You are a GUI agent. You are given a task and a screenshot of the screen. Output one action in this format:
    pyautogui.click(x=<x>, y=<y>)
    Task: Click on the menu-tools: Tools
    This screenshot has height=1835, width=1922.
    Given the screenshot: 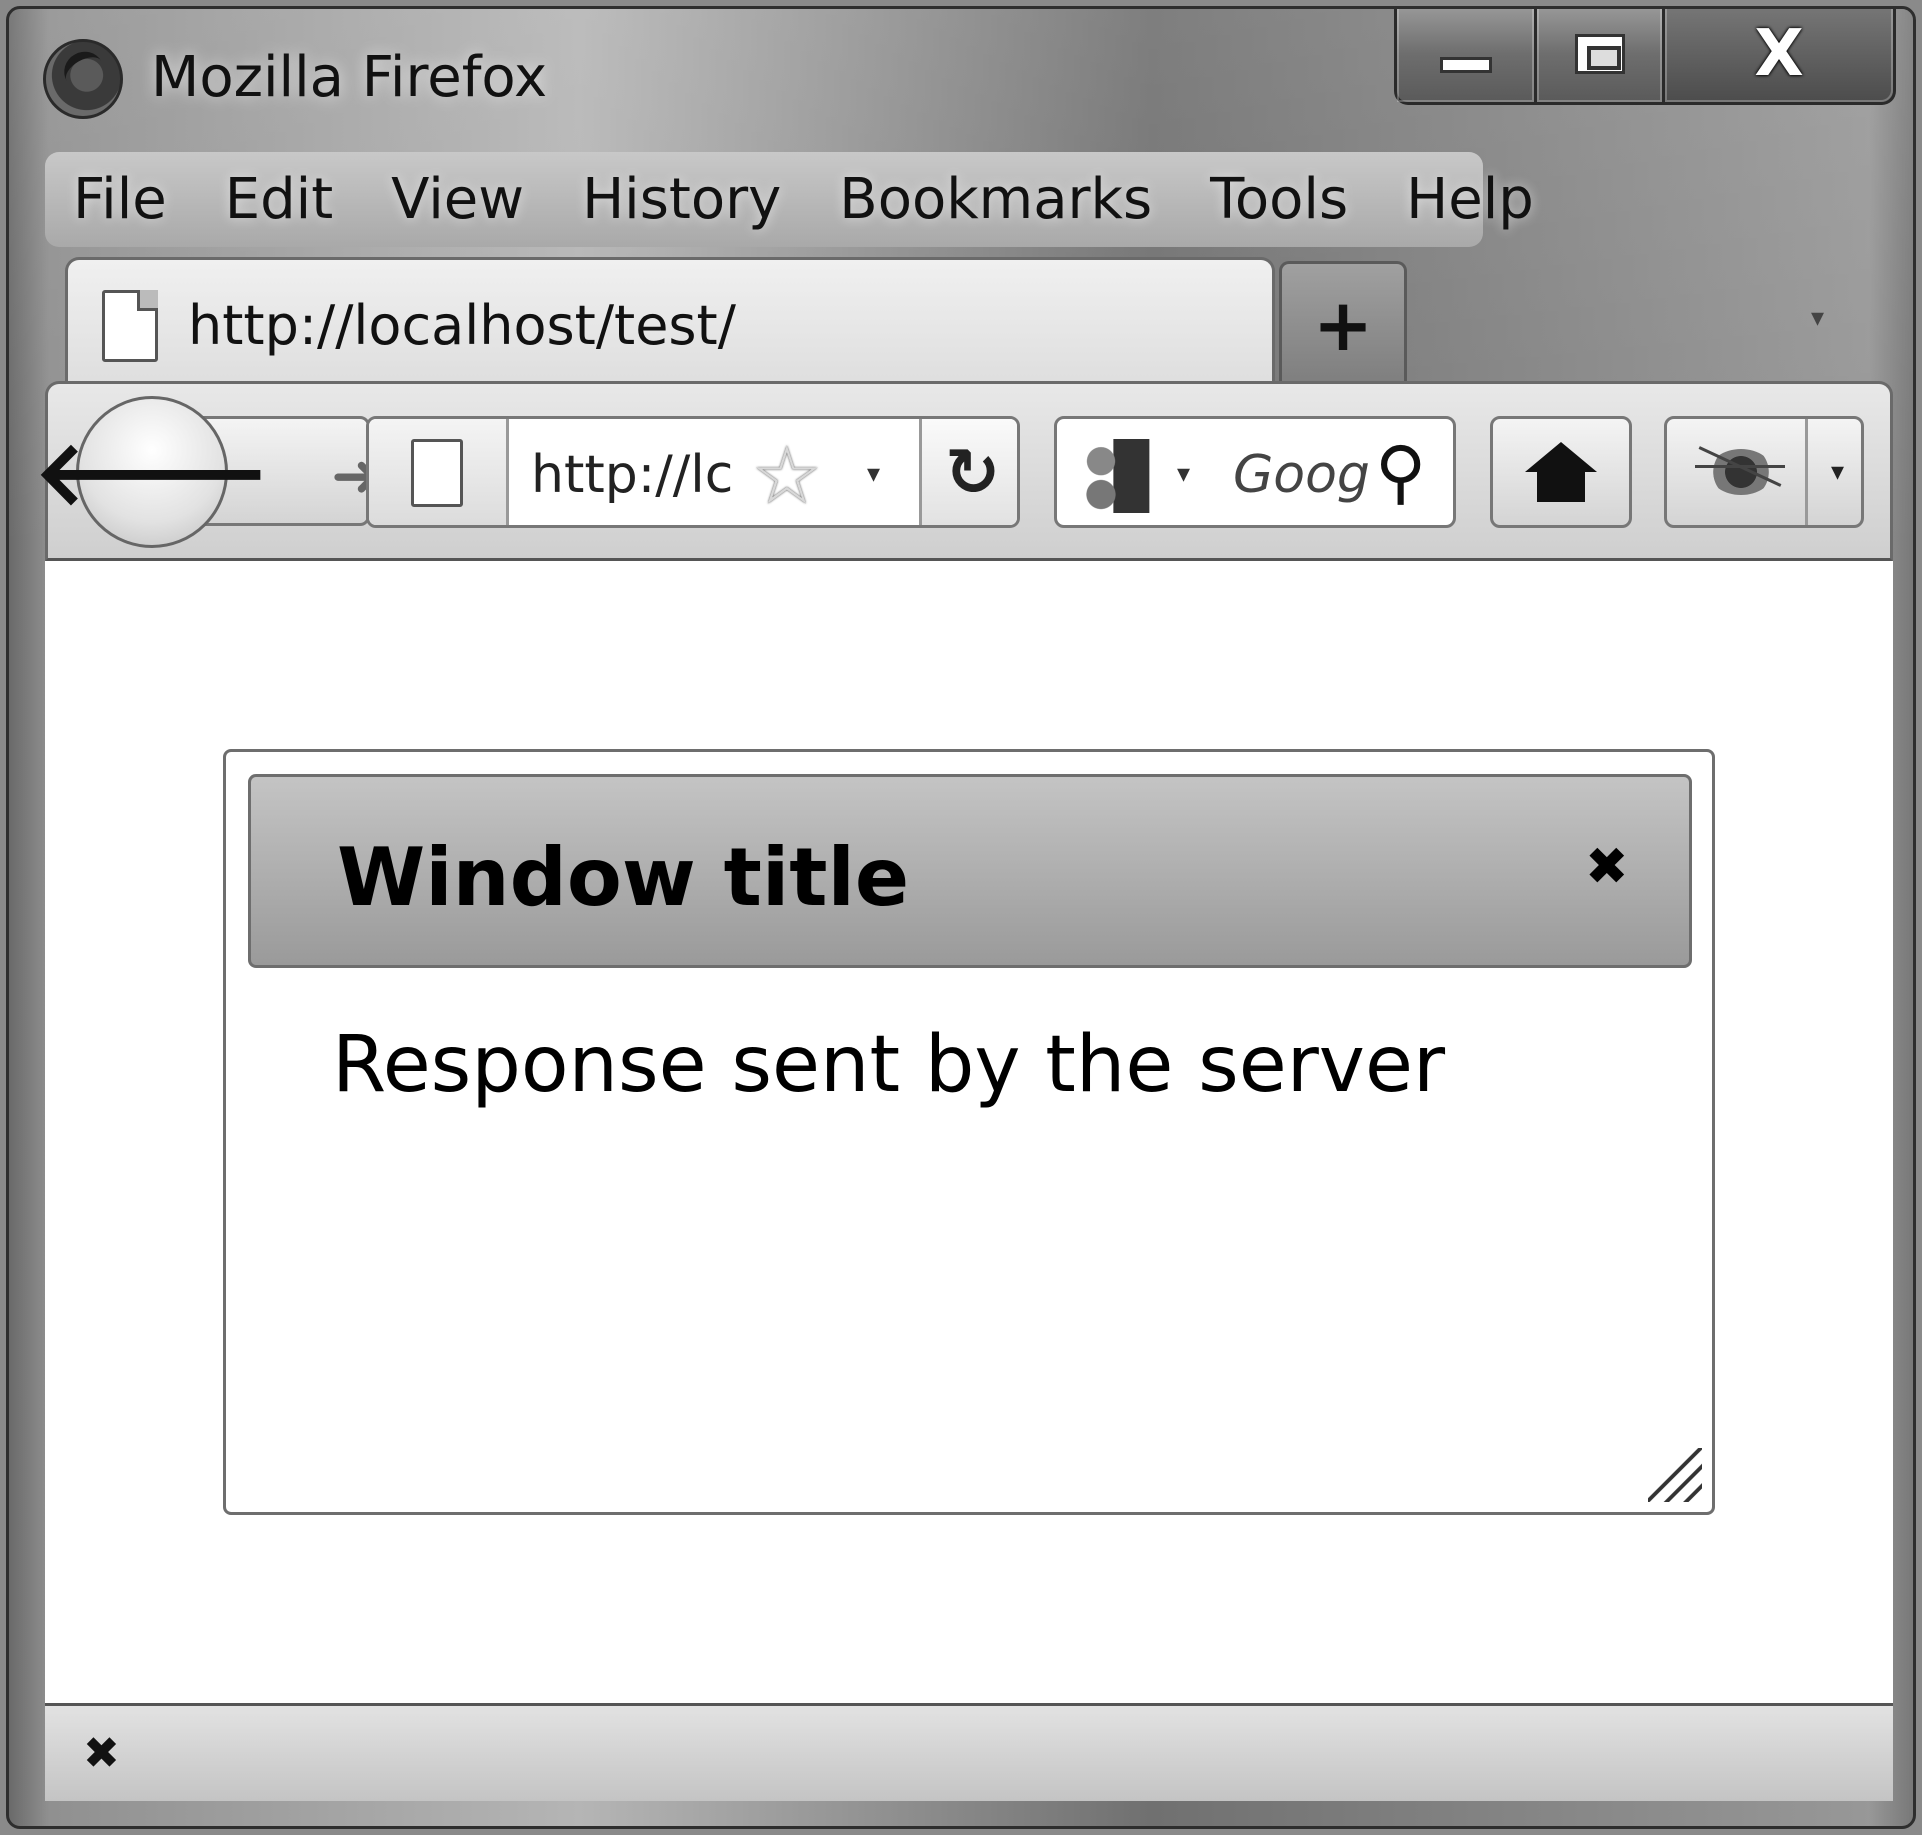 What is the action you would take?
    pyautogui.click(x=1279, y=199)
    